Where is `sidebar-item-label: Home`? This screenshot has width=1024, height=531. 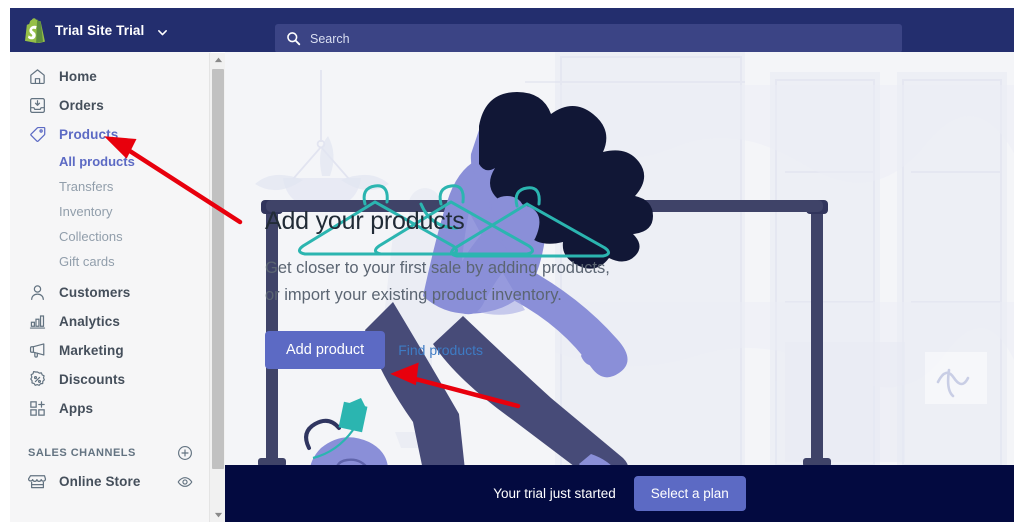
sidebar-item-label: Home is located at coordinates (78, 76).